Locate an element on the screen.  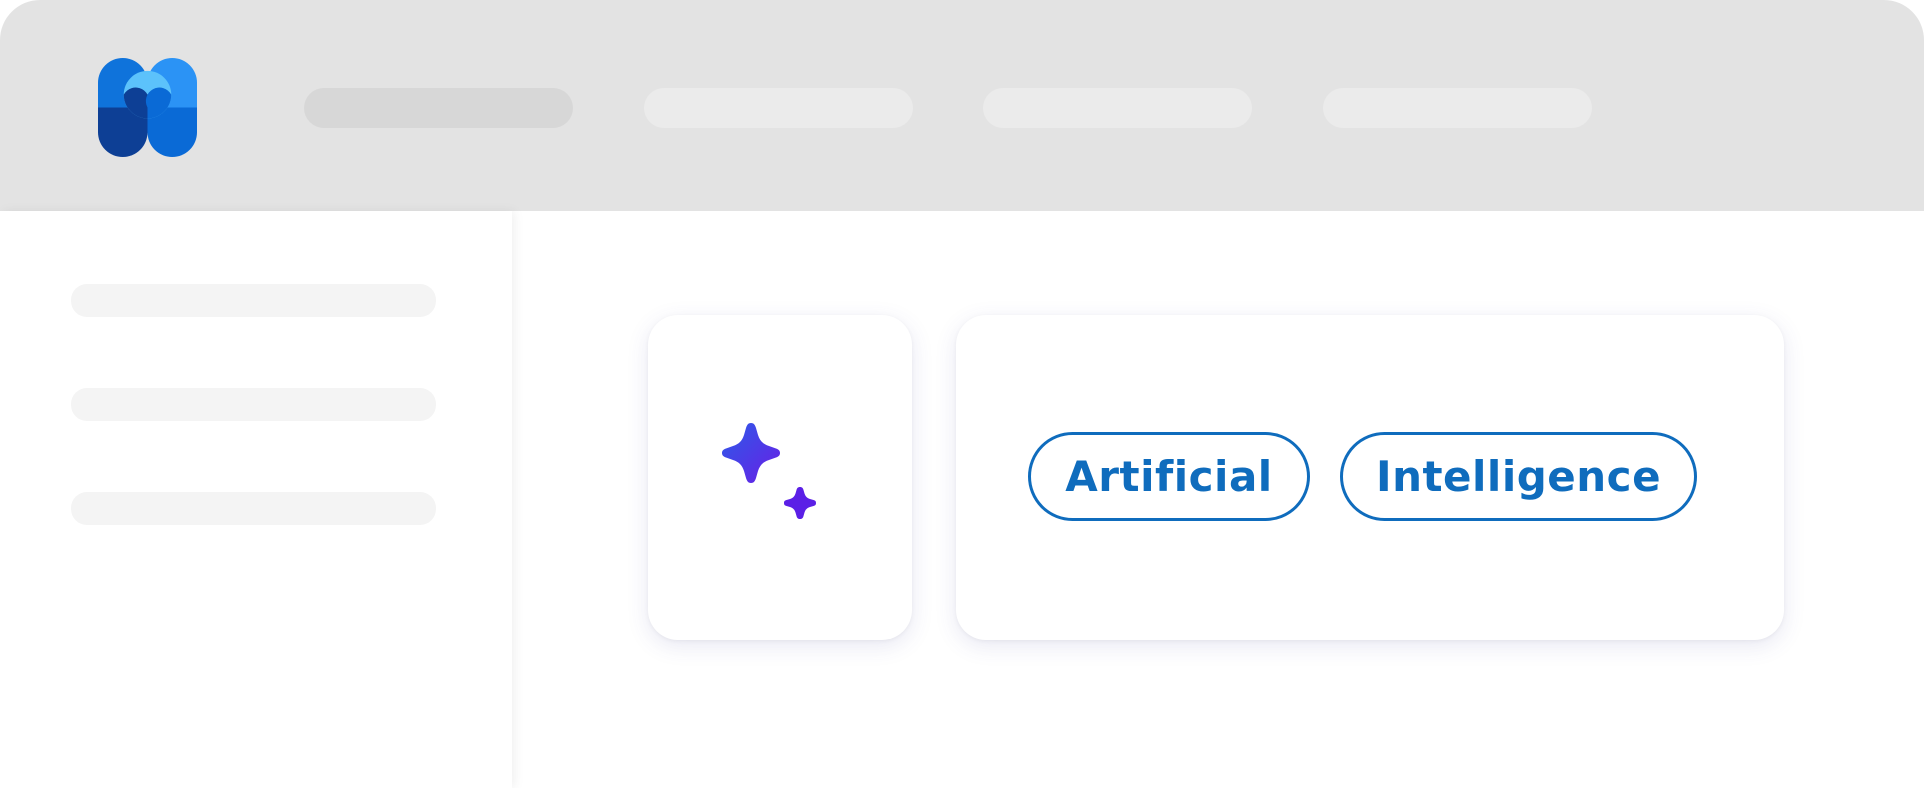
tag-label: Artificial is located at coordinates (1169, 476).